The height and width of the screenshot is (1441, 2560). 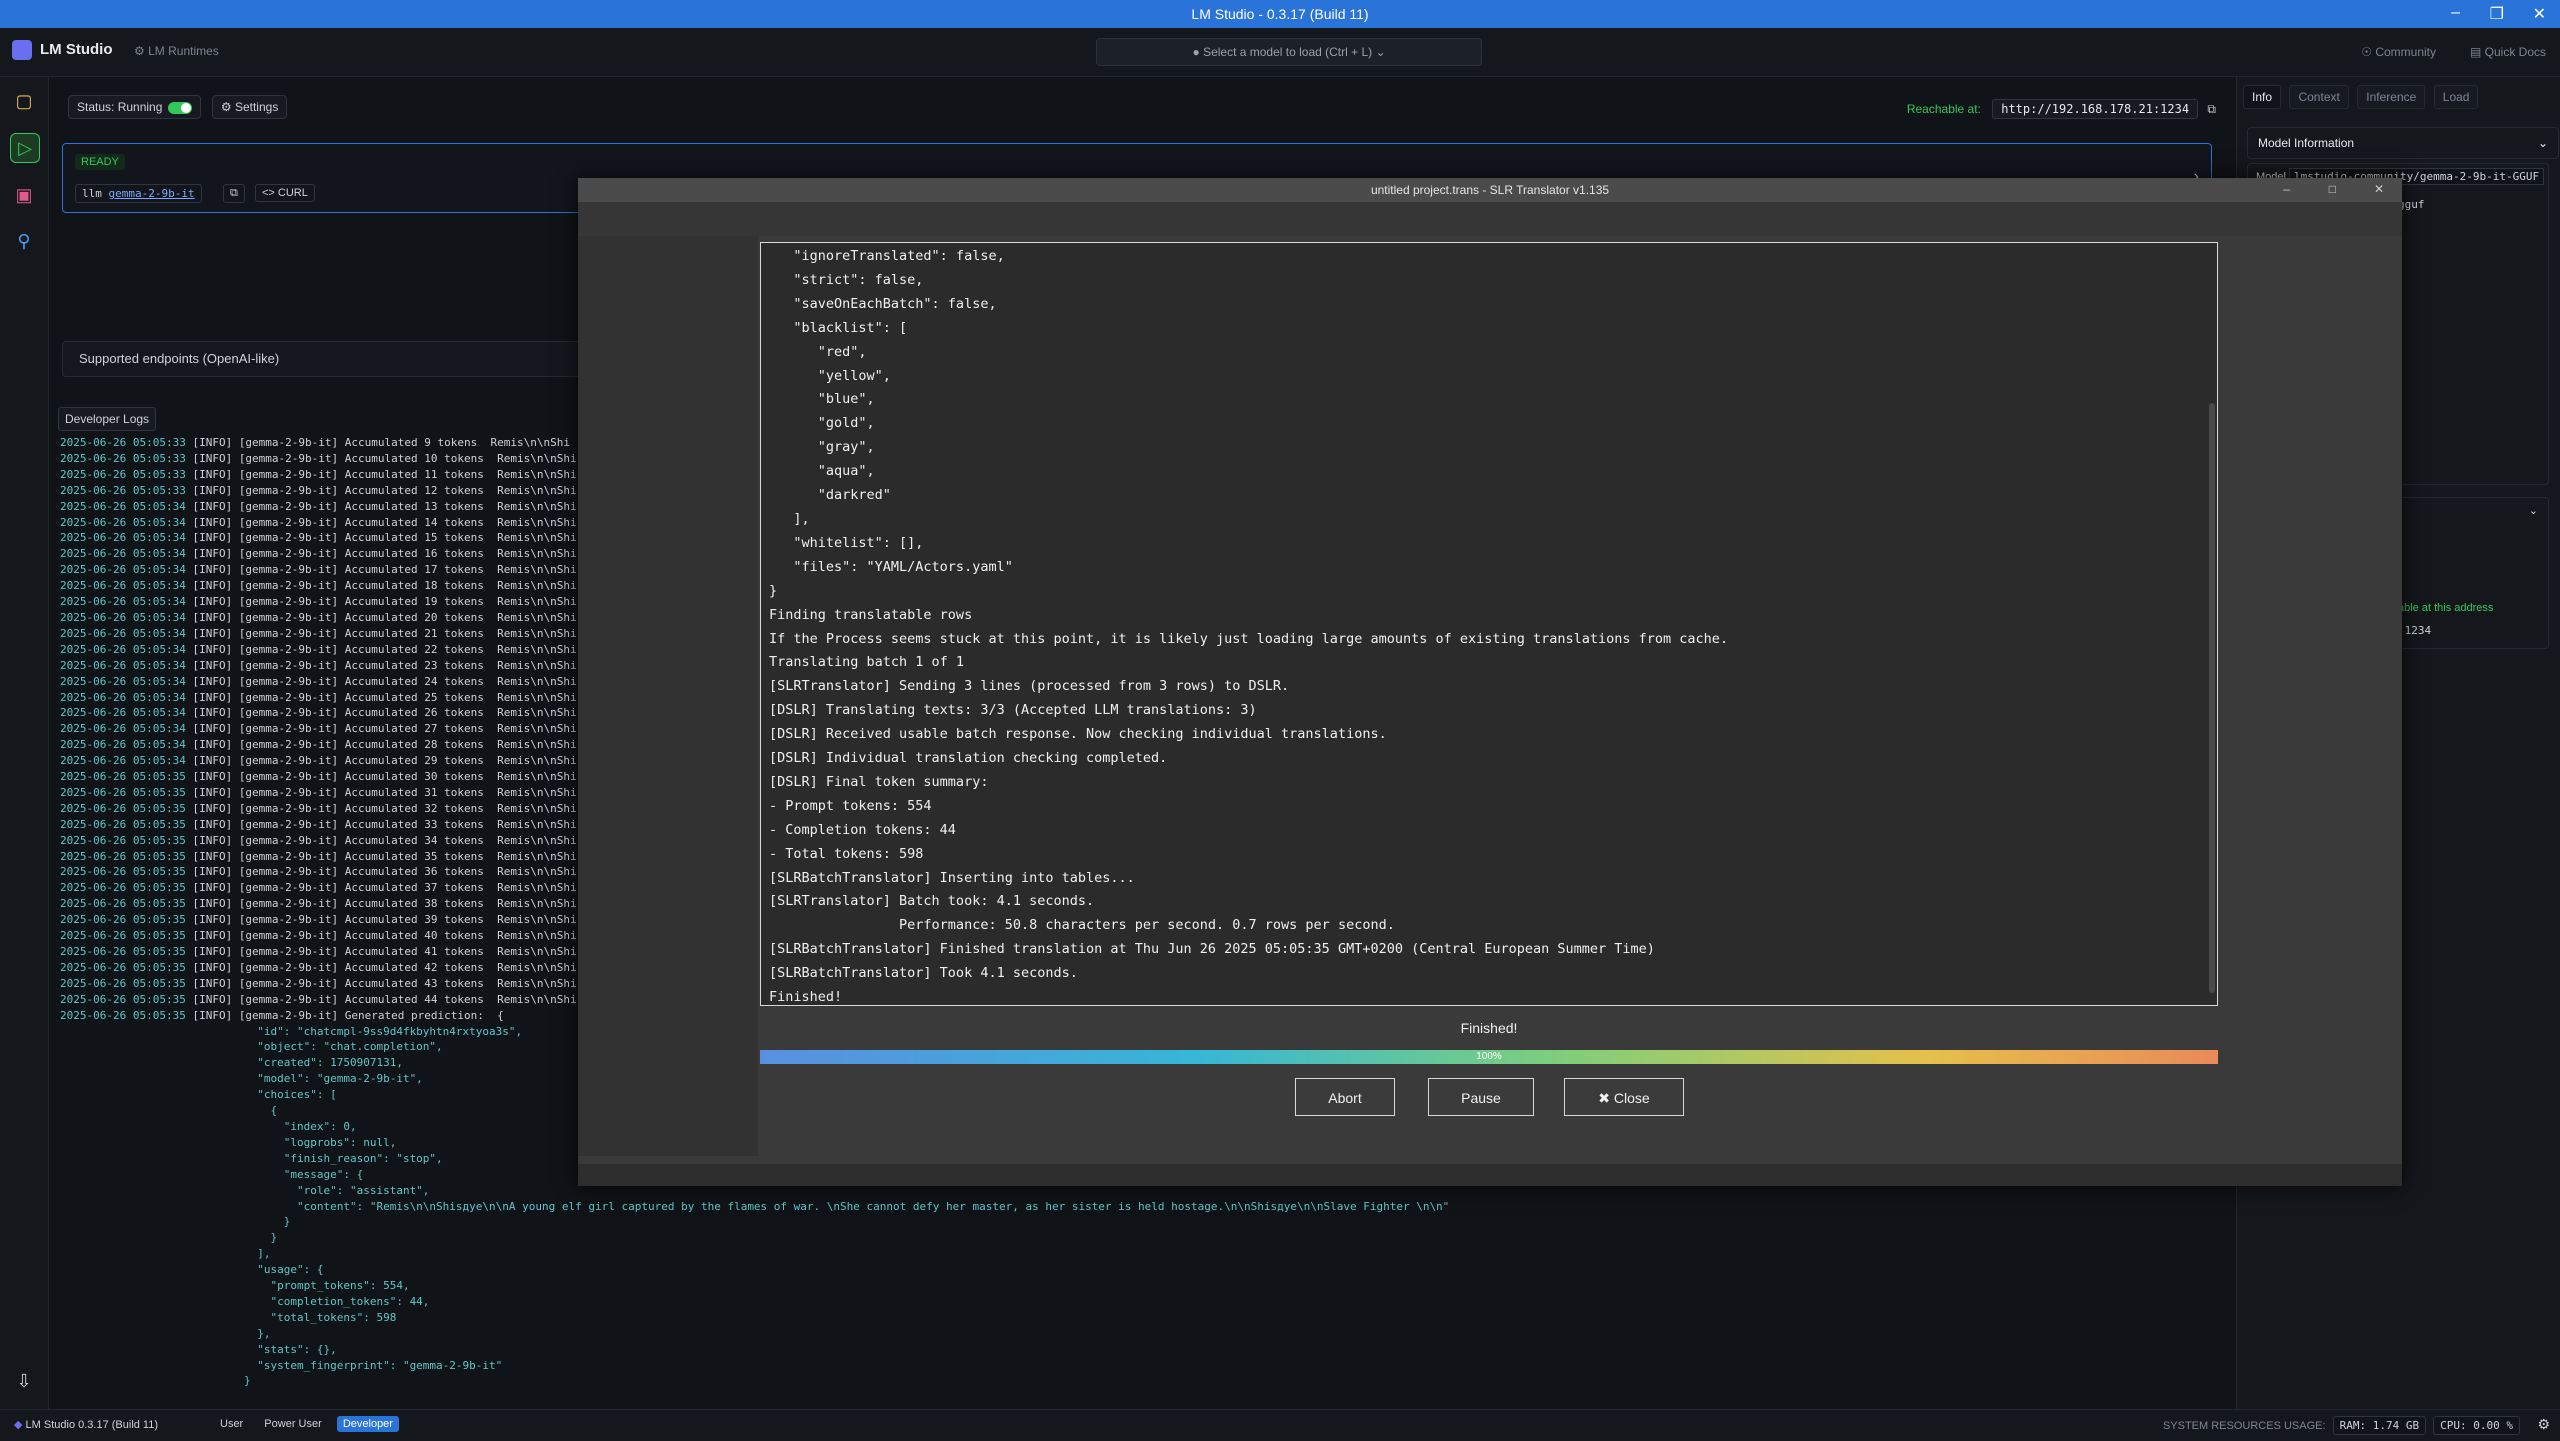 What do you see at coordinates (24, 241) in the screenshot?
I see `search-icon: ⚲` at bounding box center [24, 241].